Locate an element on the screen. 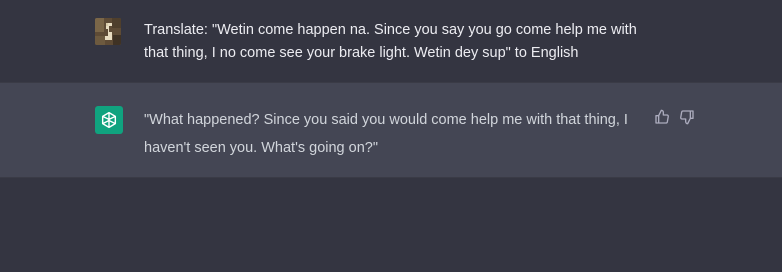 Image resolution: width=782 pixels, height=272 pixels. thumbs-up-icon is located at coordinates (661, 116).